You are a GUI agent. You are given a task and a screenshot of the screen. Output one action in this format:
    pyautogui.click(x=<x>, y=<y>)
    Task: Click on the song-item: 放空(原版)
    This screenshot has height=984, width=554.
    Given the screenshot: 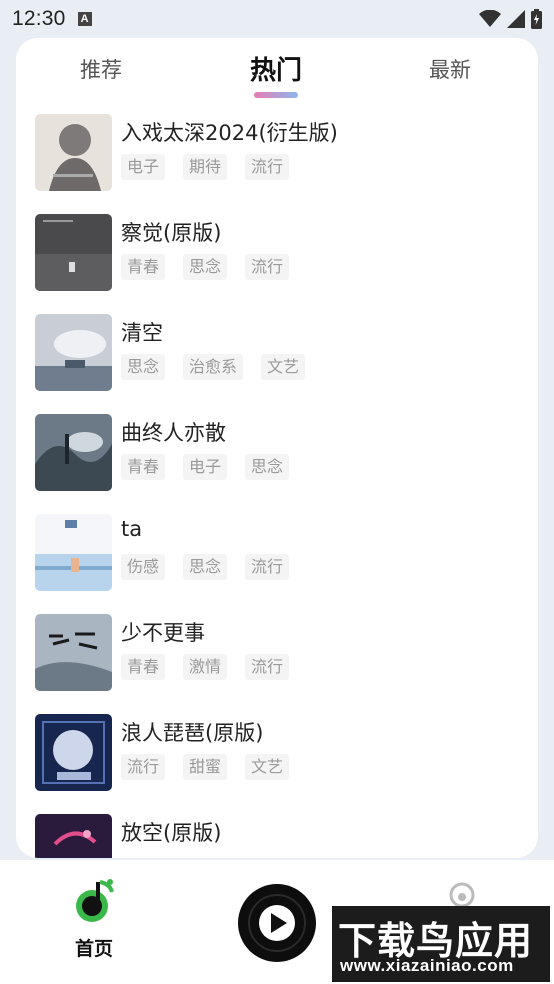 What is the action you would take?
    pyautogui.click(x=277, y=834)
    